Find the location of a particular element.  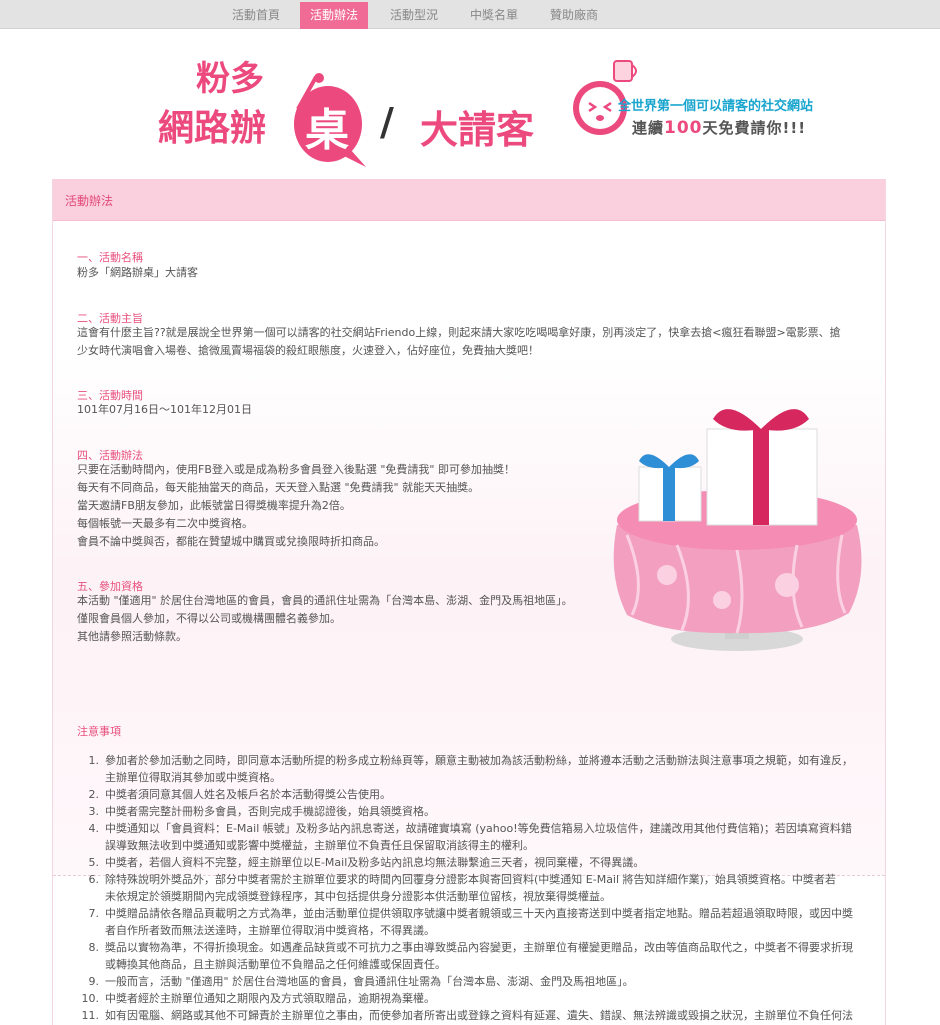

nav-tab-status: 活動型況 is located at coordinates (414, 15).